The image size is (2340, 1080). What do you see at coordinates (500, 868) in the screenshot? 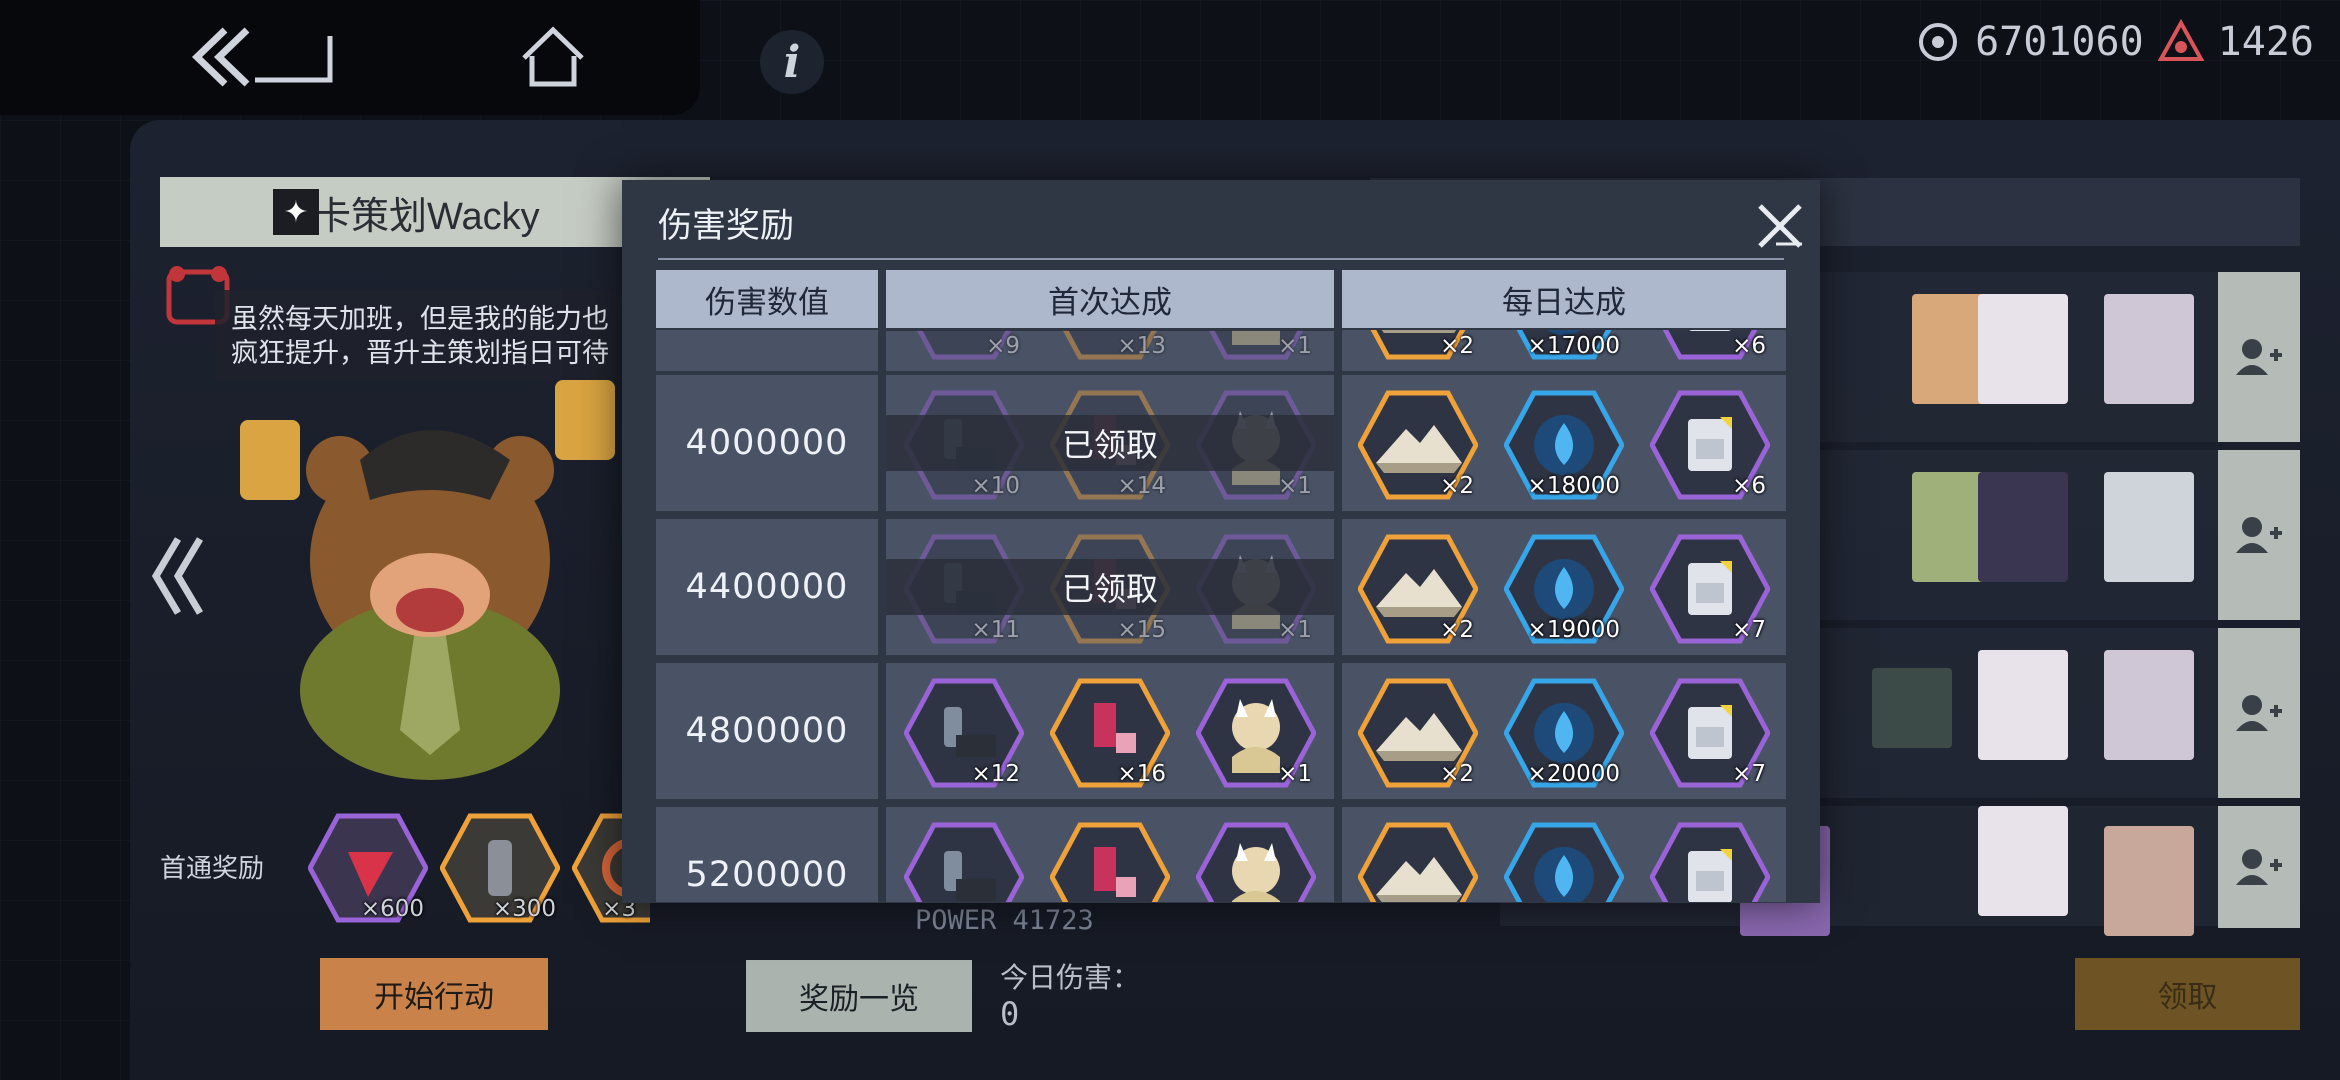
I see `first-clear-reward-2: ×300` at bounding box center [500, 868].